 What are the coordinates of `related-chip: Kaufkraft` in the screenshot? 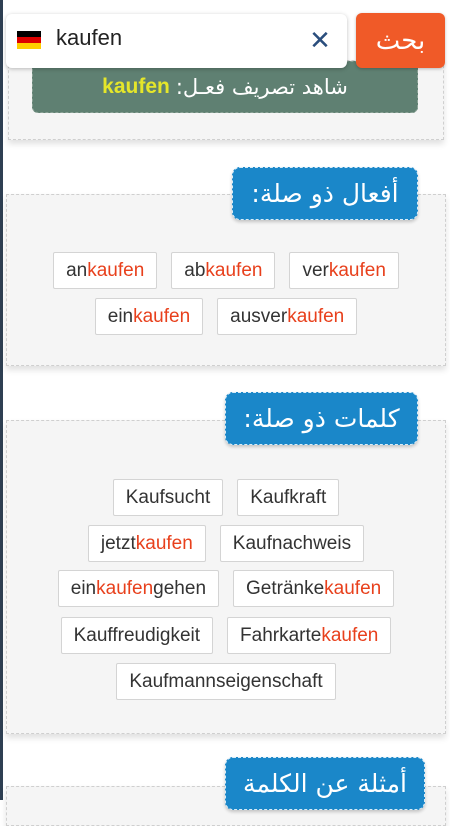 It's located at (288, 497).